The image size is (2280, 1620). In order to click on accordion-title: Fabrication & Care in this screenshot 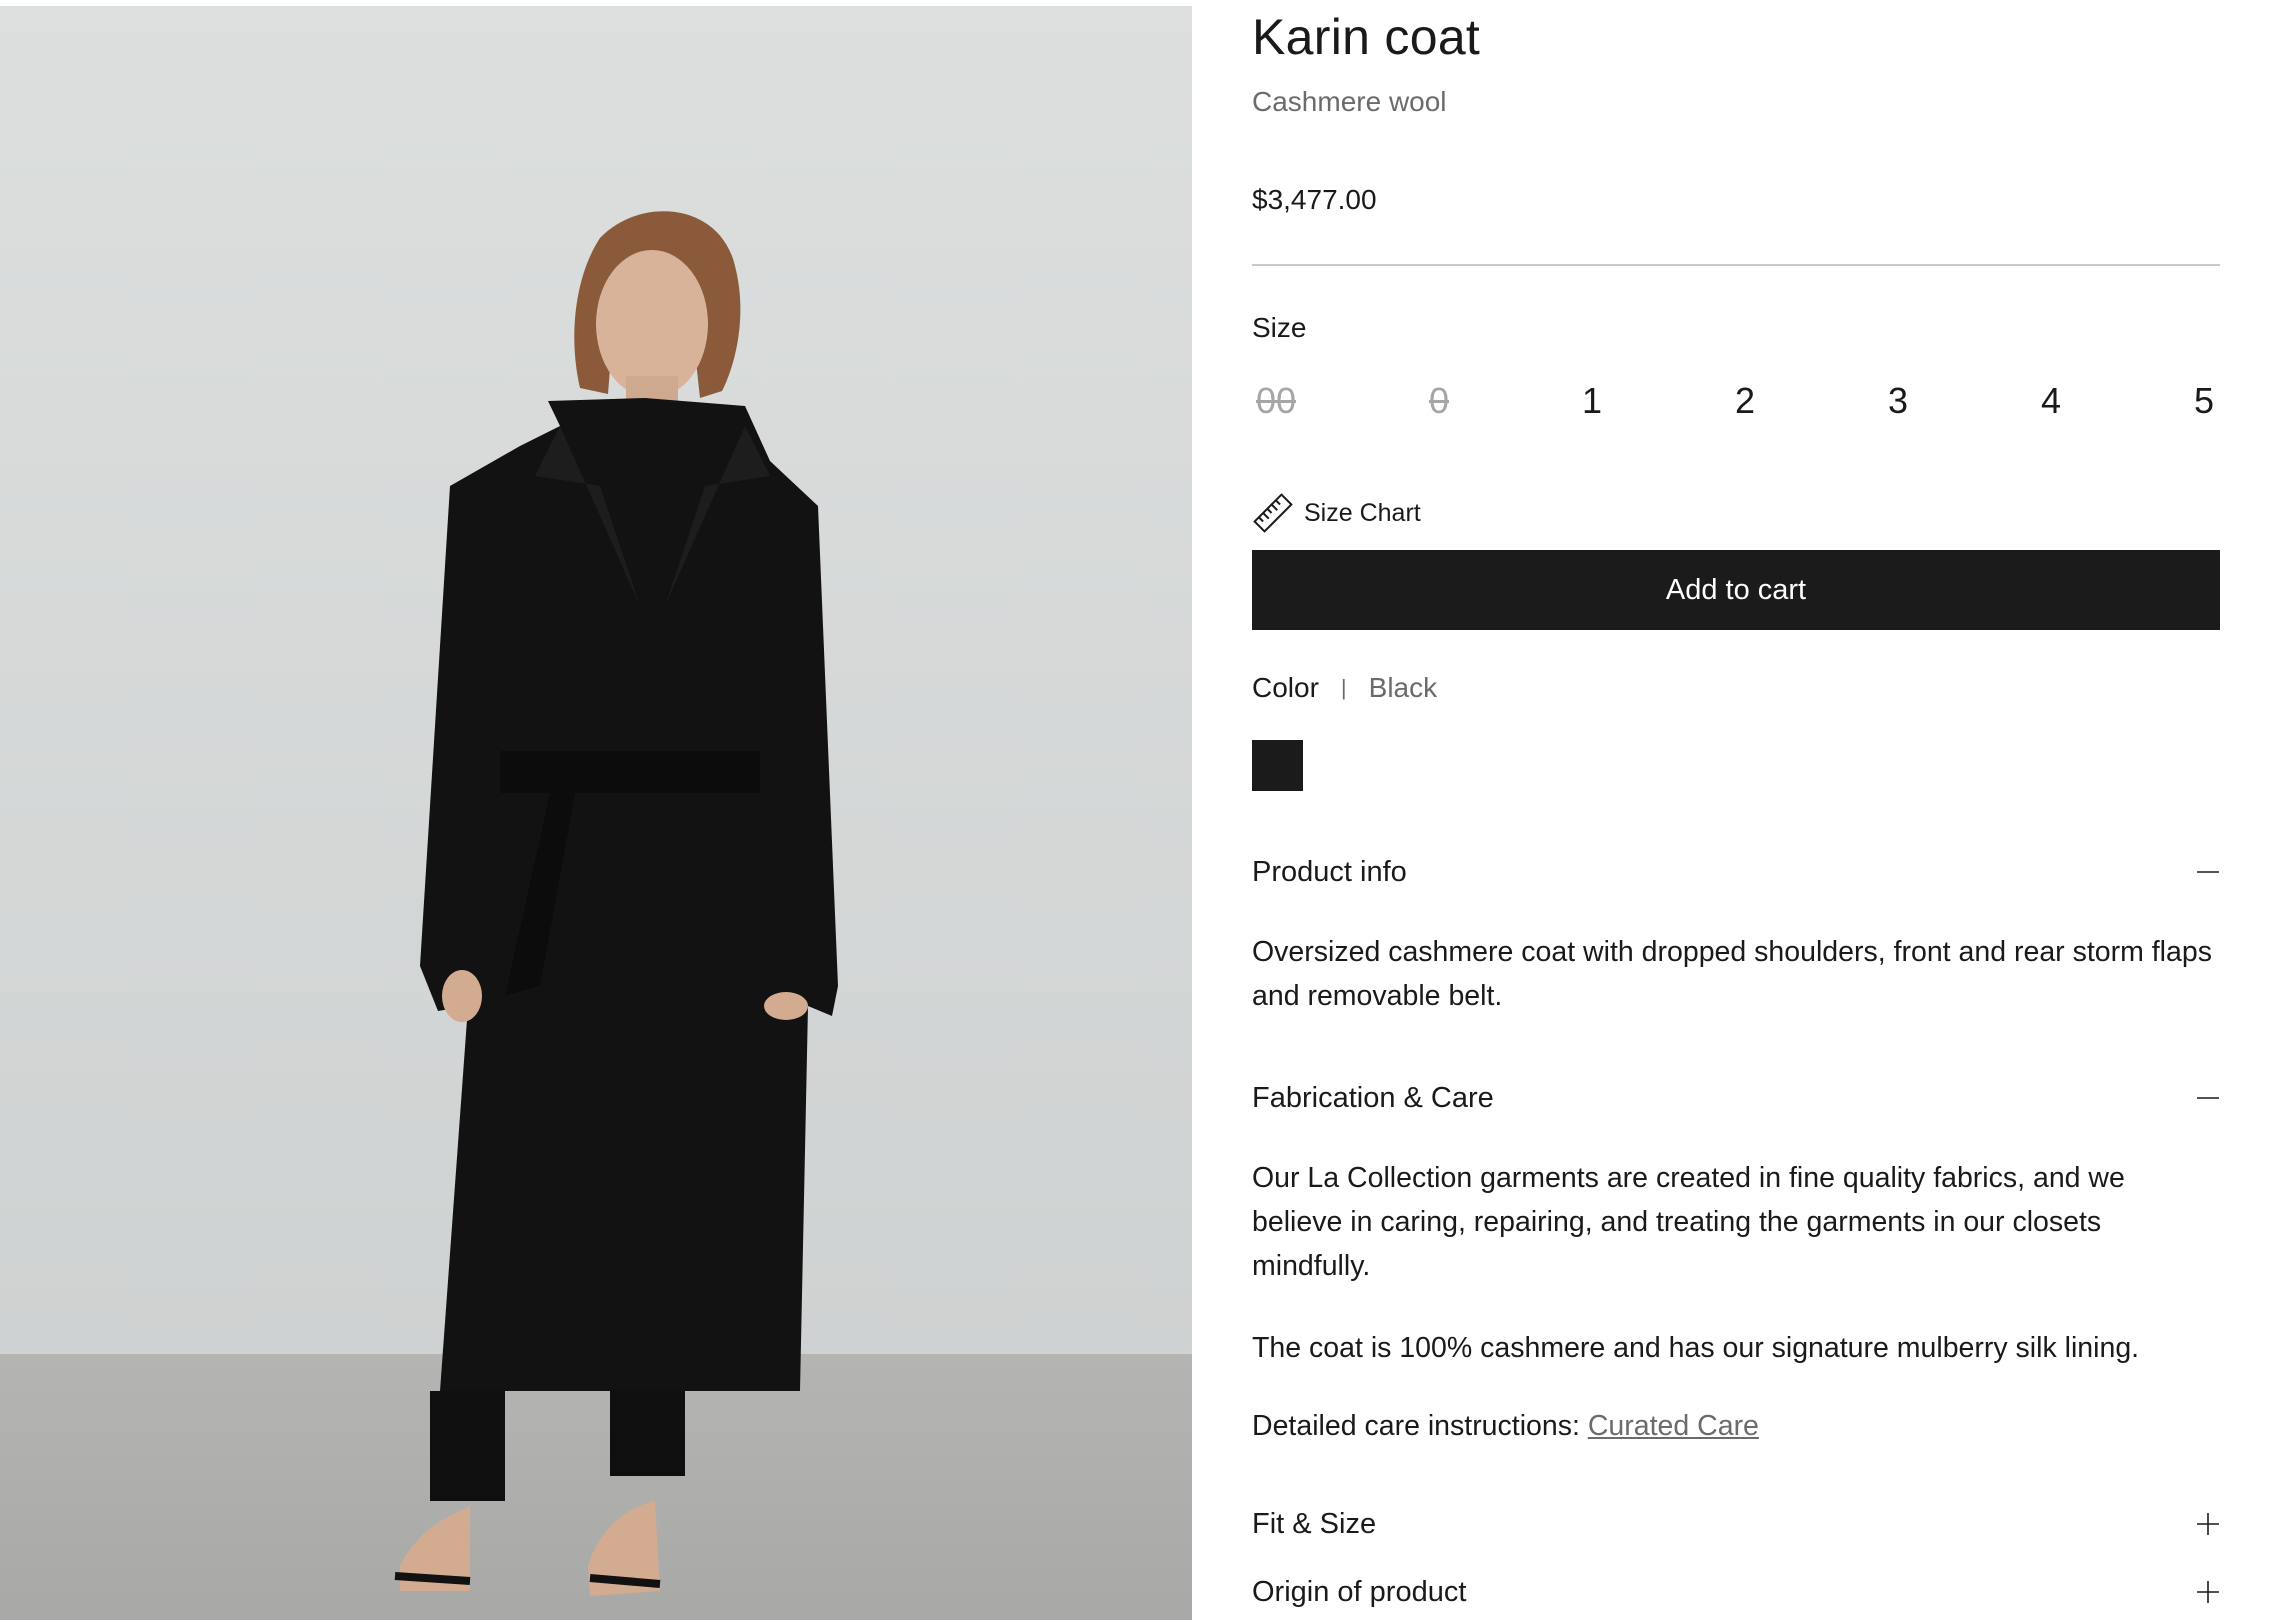, I will do `click(1373, 1098)`.